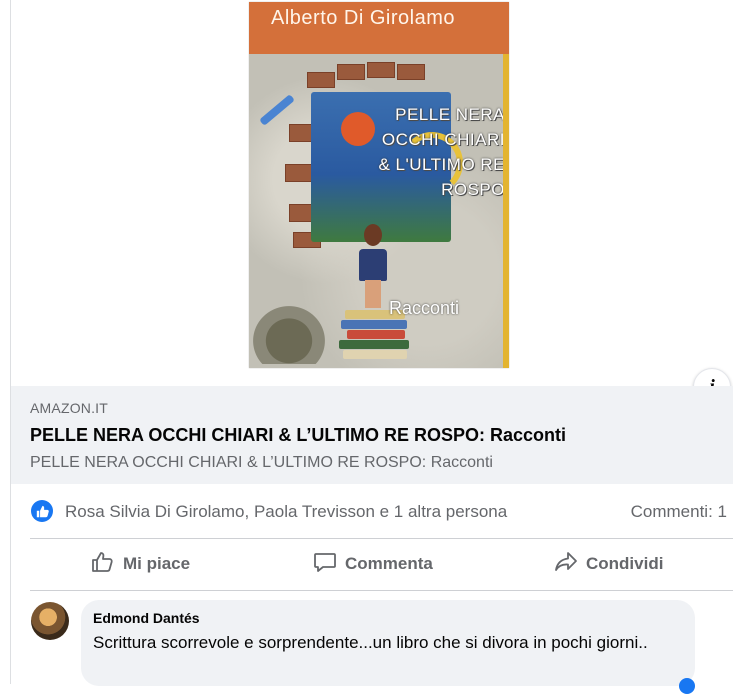  What do you see at coordinates (146, 618) in the screenshot?
I see `commenter-name: Edmond Dantés` at bounding box center [146, 618].